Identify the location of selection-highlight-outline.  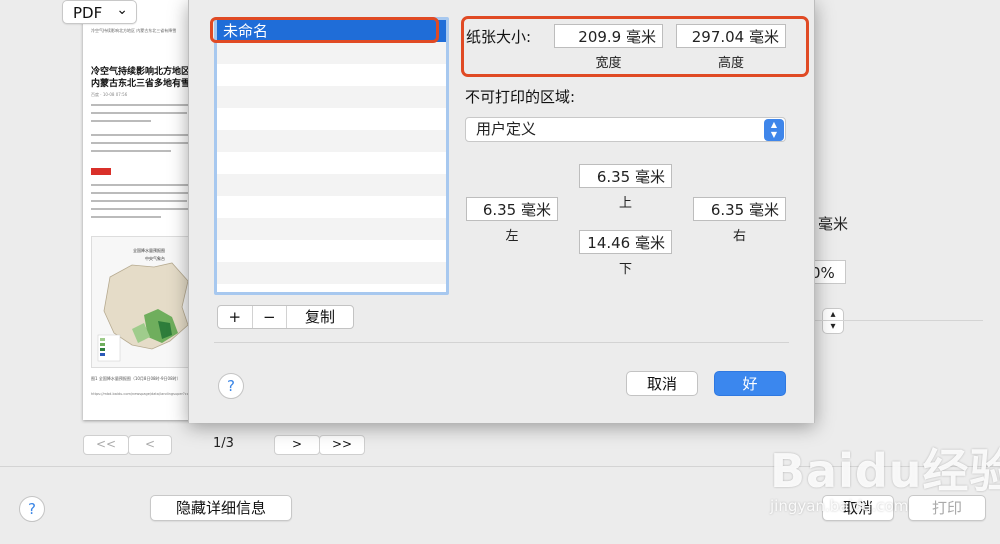
(324, 30).